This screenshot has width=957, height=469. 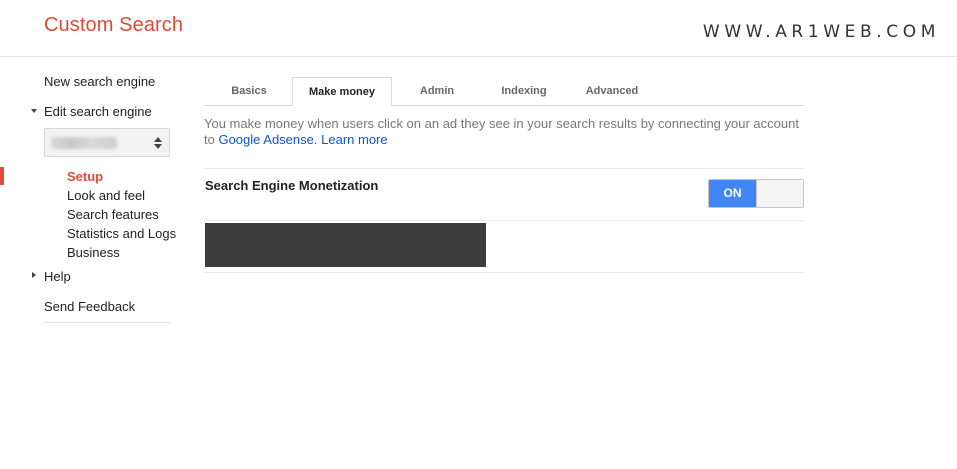 I want to click on expand-right-icon, so click(x=34, y=275).